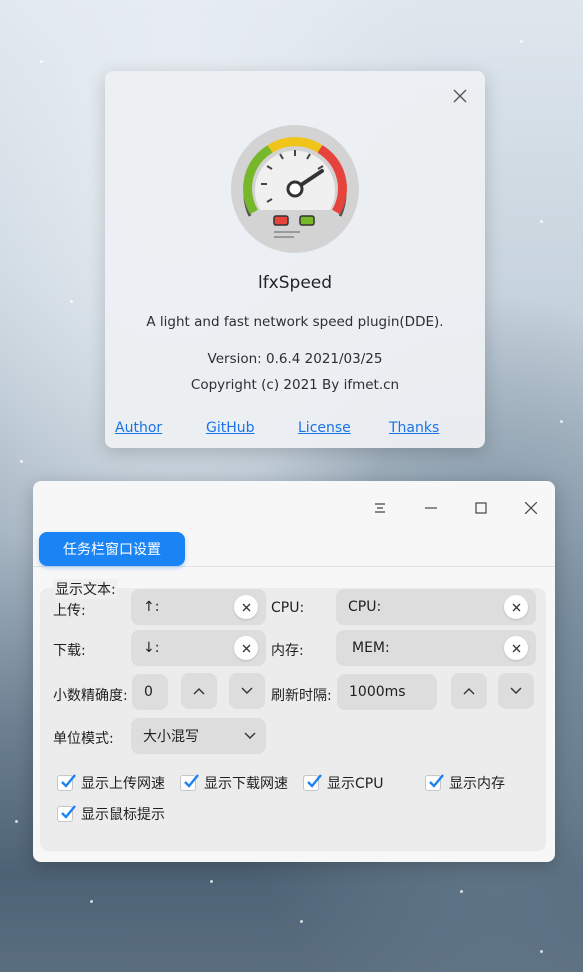  What do you see at coordinates (246, 784) in the screenshot?
I see `show-download-label: 显示下载网速` at bounding box center [246, 784].